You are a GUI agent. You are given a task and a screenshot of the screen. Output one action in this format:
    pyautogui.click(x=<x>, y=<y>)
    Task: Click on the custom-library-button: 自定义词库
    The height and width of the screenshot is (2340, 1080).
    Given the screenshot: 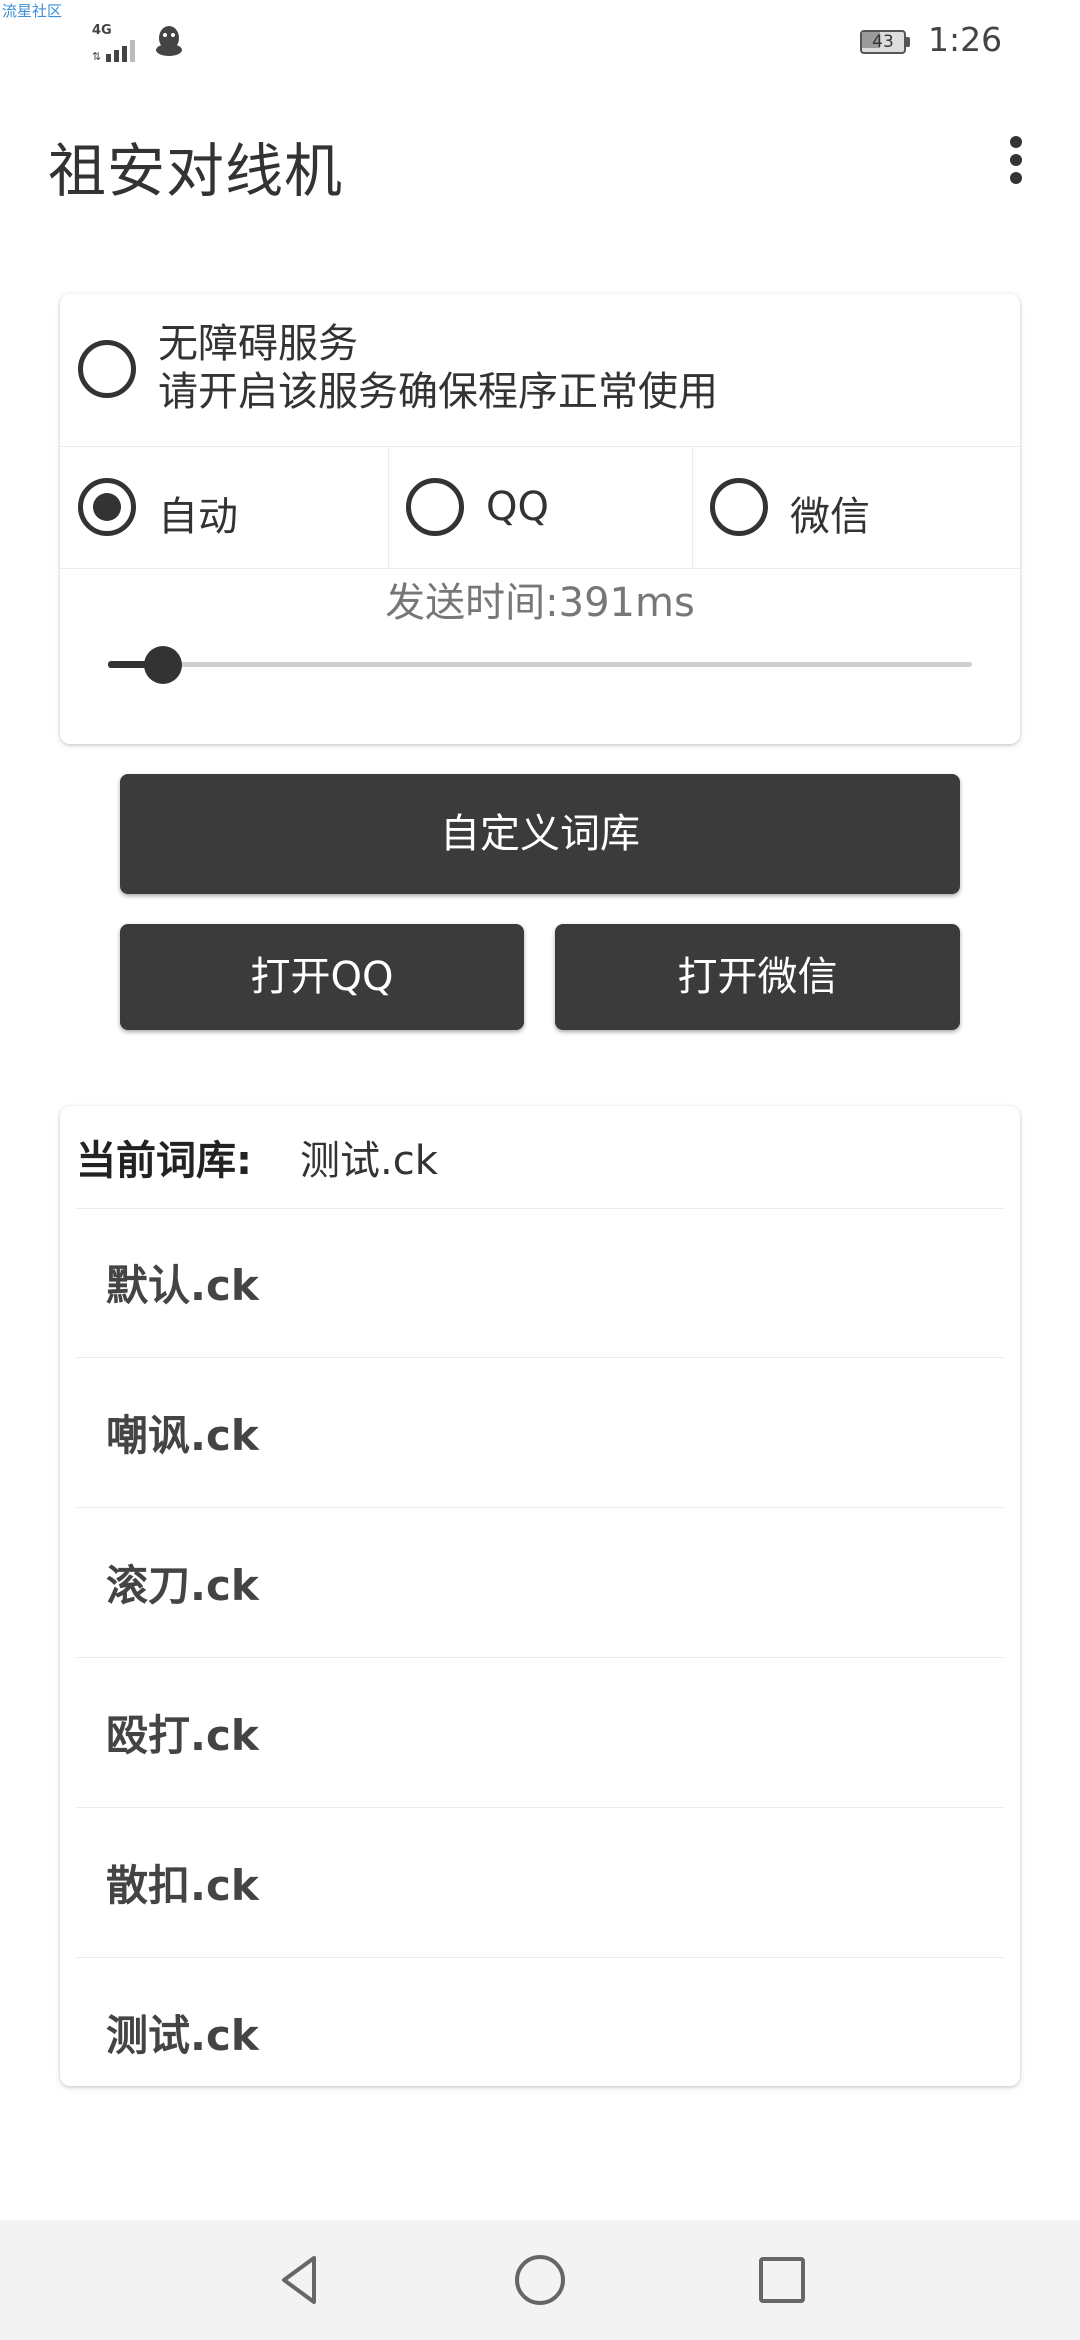 What is the action you would take?
    pyautogui.click(x=540, y=834)
    